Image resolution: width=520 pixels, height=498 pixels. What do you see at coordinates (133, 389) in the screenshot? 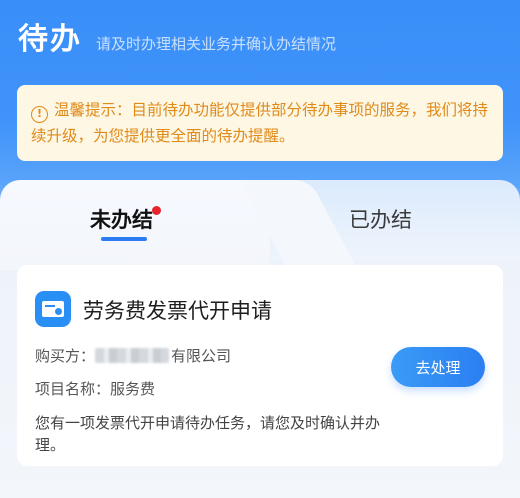
I see `item-value: 服务费` at bounding box center [133, 389].